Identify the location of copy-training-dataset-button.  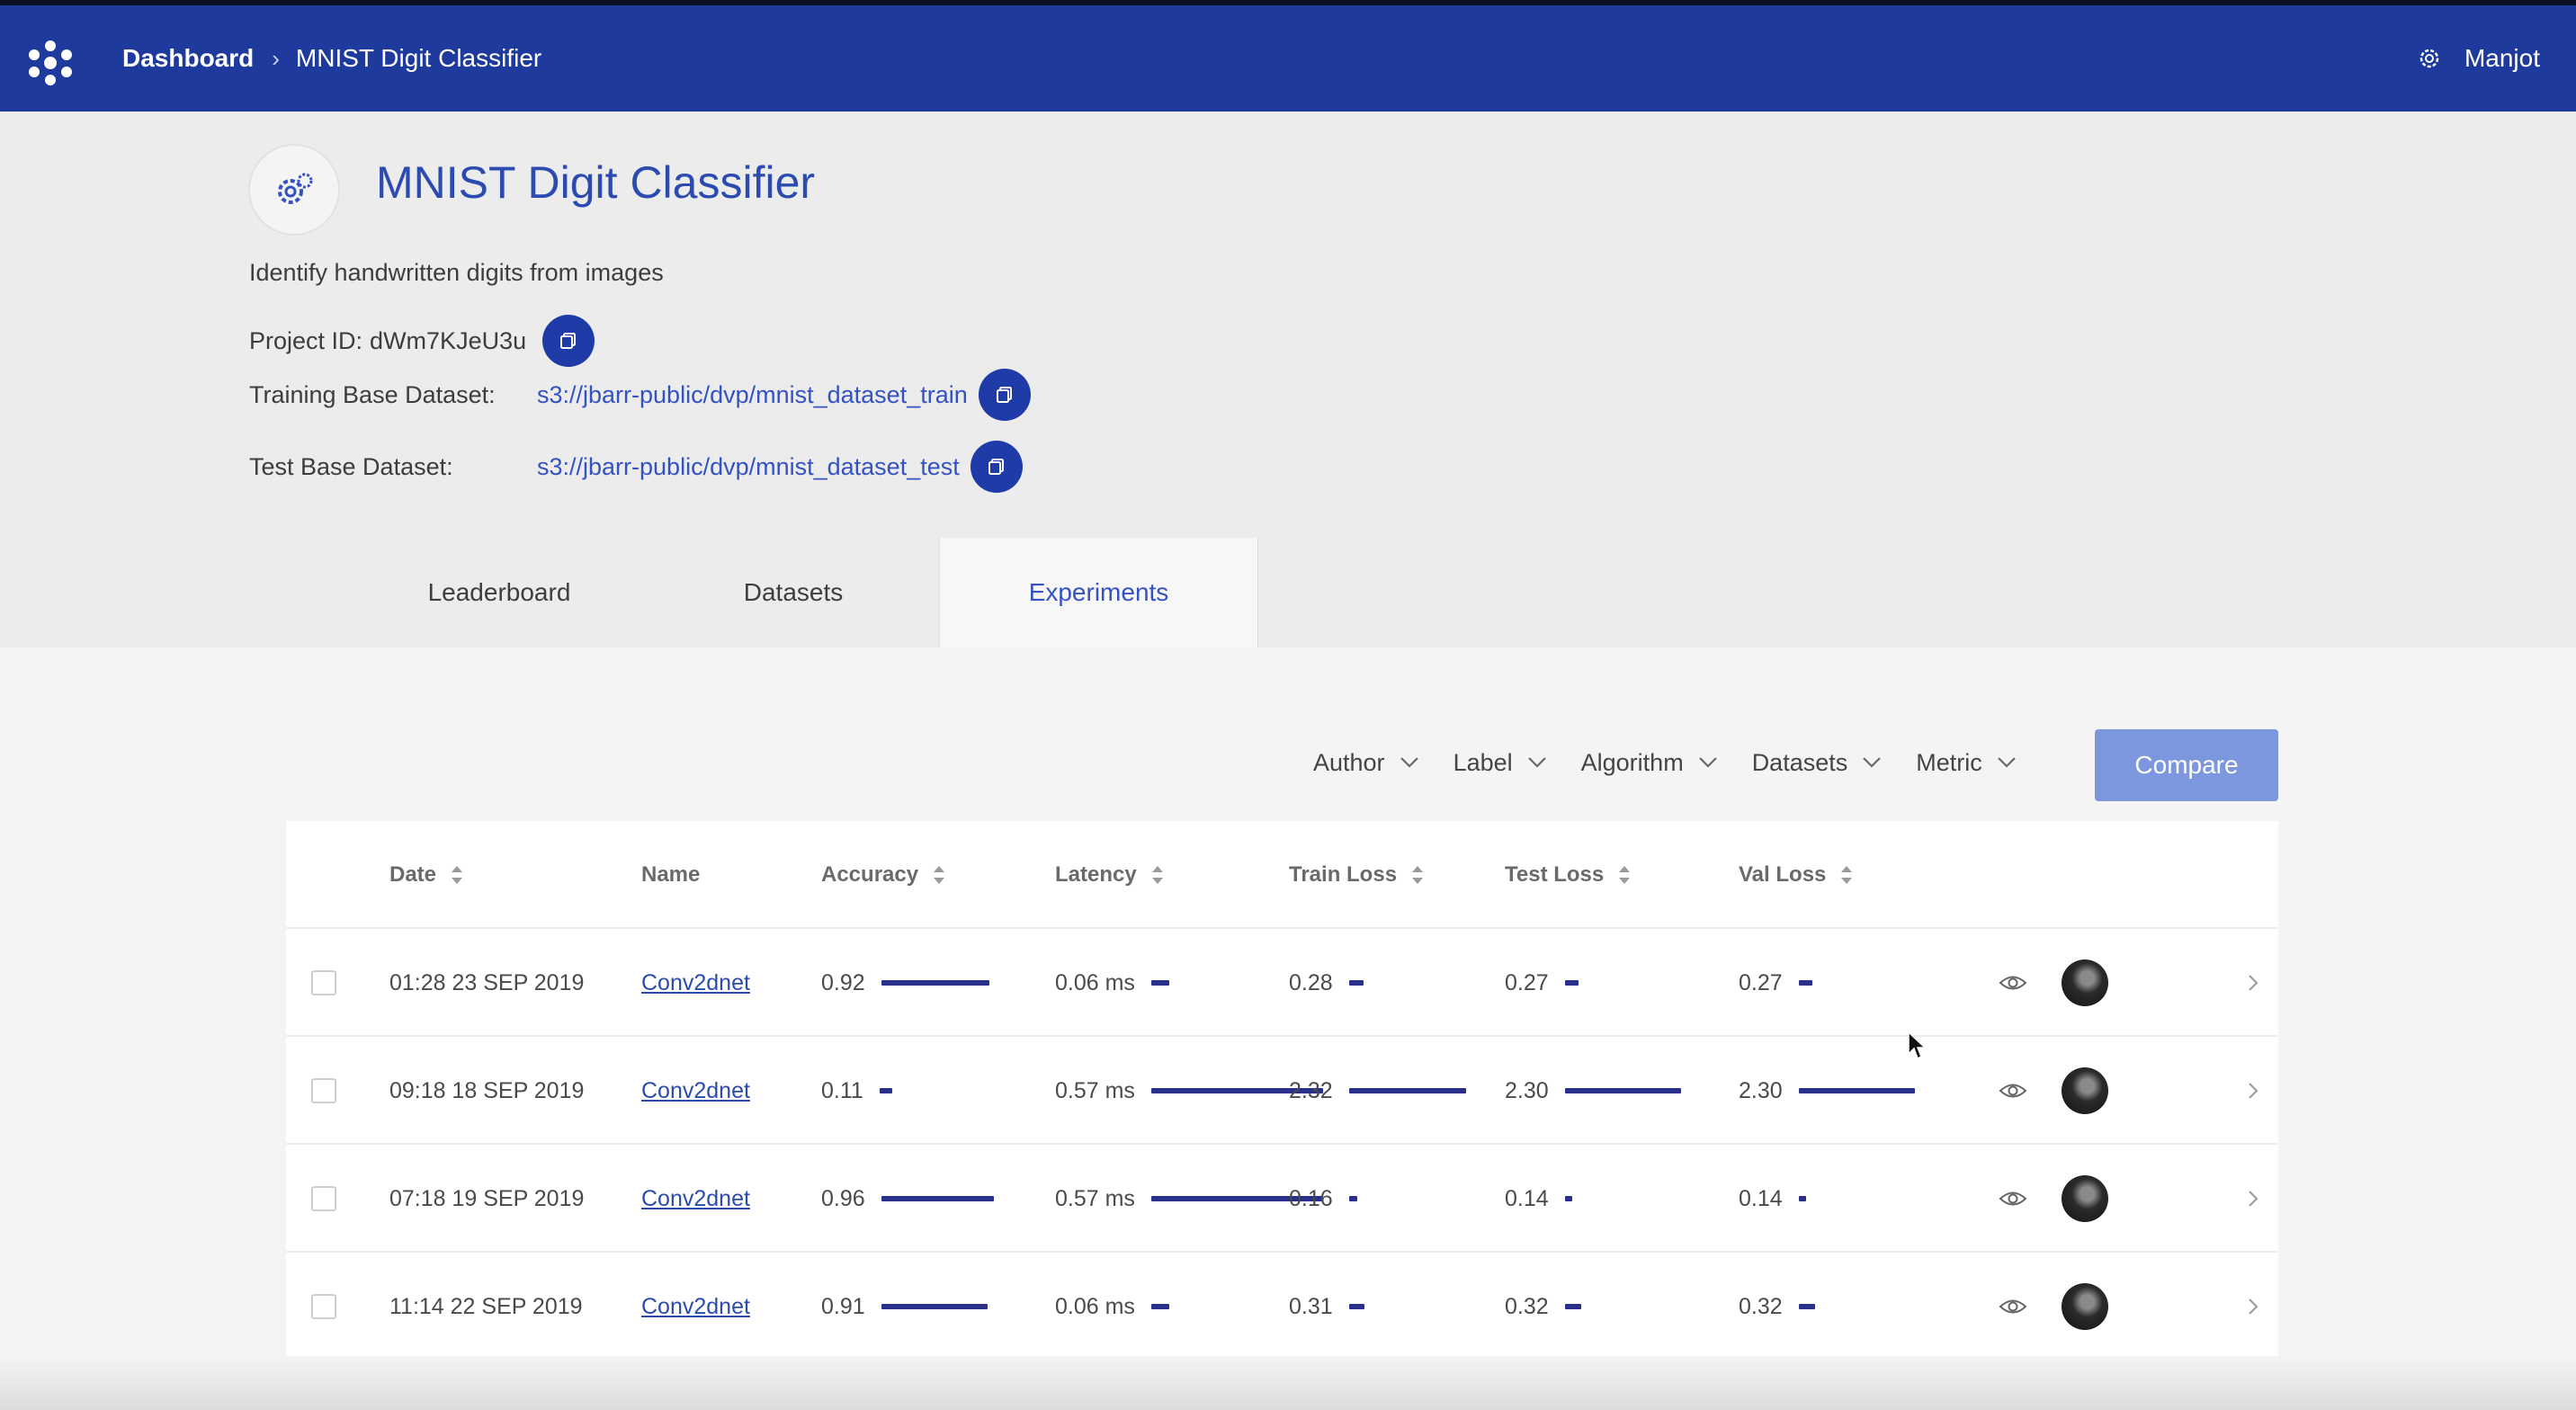
(1004, 395).